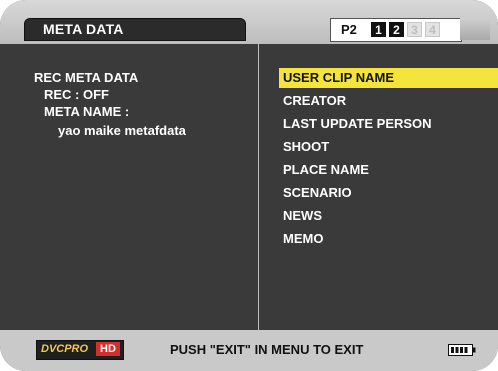 This screenshot has width=498, height=371. What do you see at coordinates (86, 77) in the screenshot?
I see `rec-meta-heading: REC META DATA` at bounding box center [86, 77].